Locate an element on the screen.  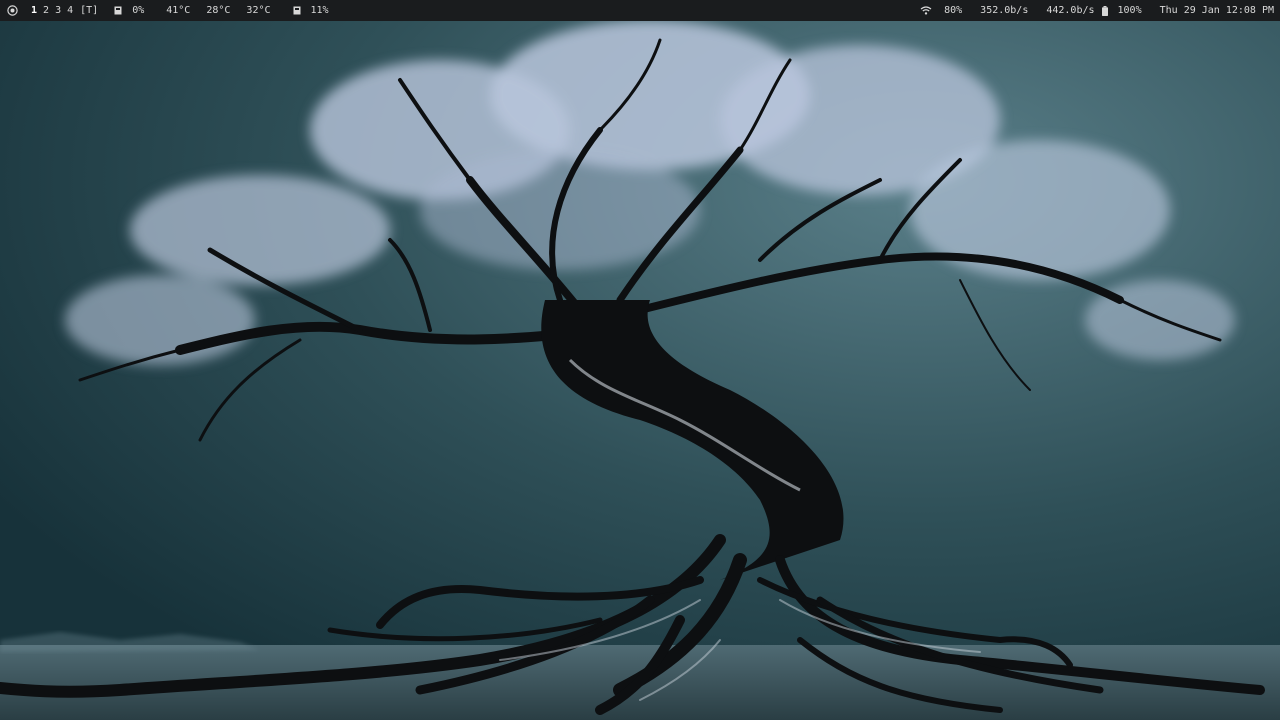
temperature-3: 32°C is located at coordinates (258, 10).